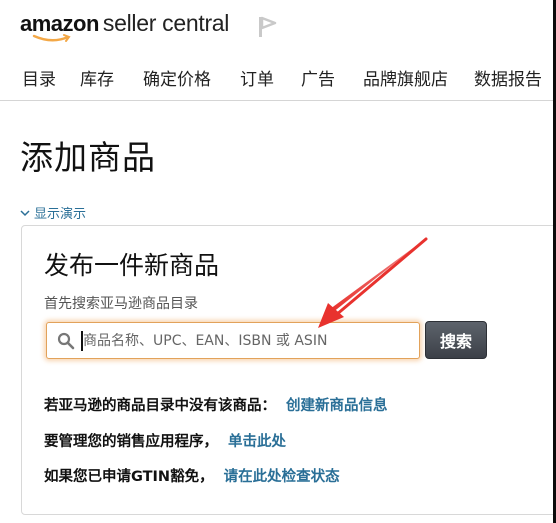 The image size is (556, 523). Describe the element at coordinates (456, 340) in the screenshot. I see `search-button: 搜索` at that location.